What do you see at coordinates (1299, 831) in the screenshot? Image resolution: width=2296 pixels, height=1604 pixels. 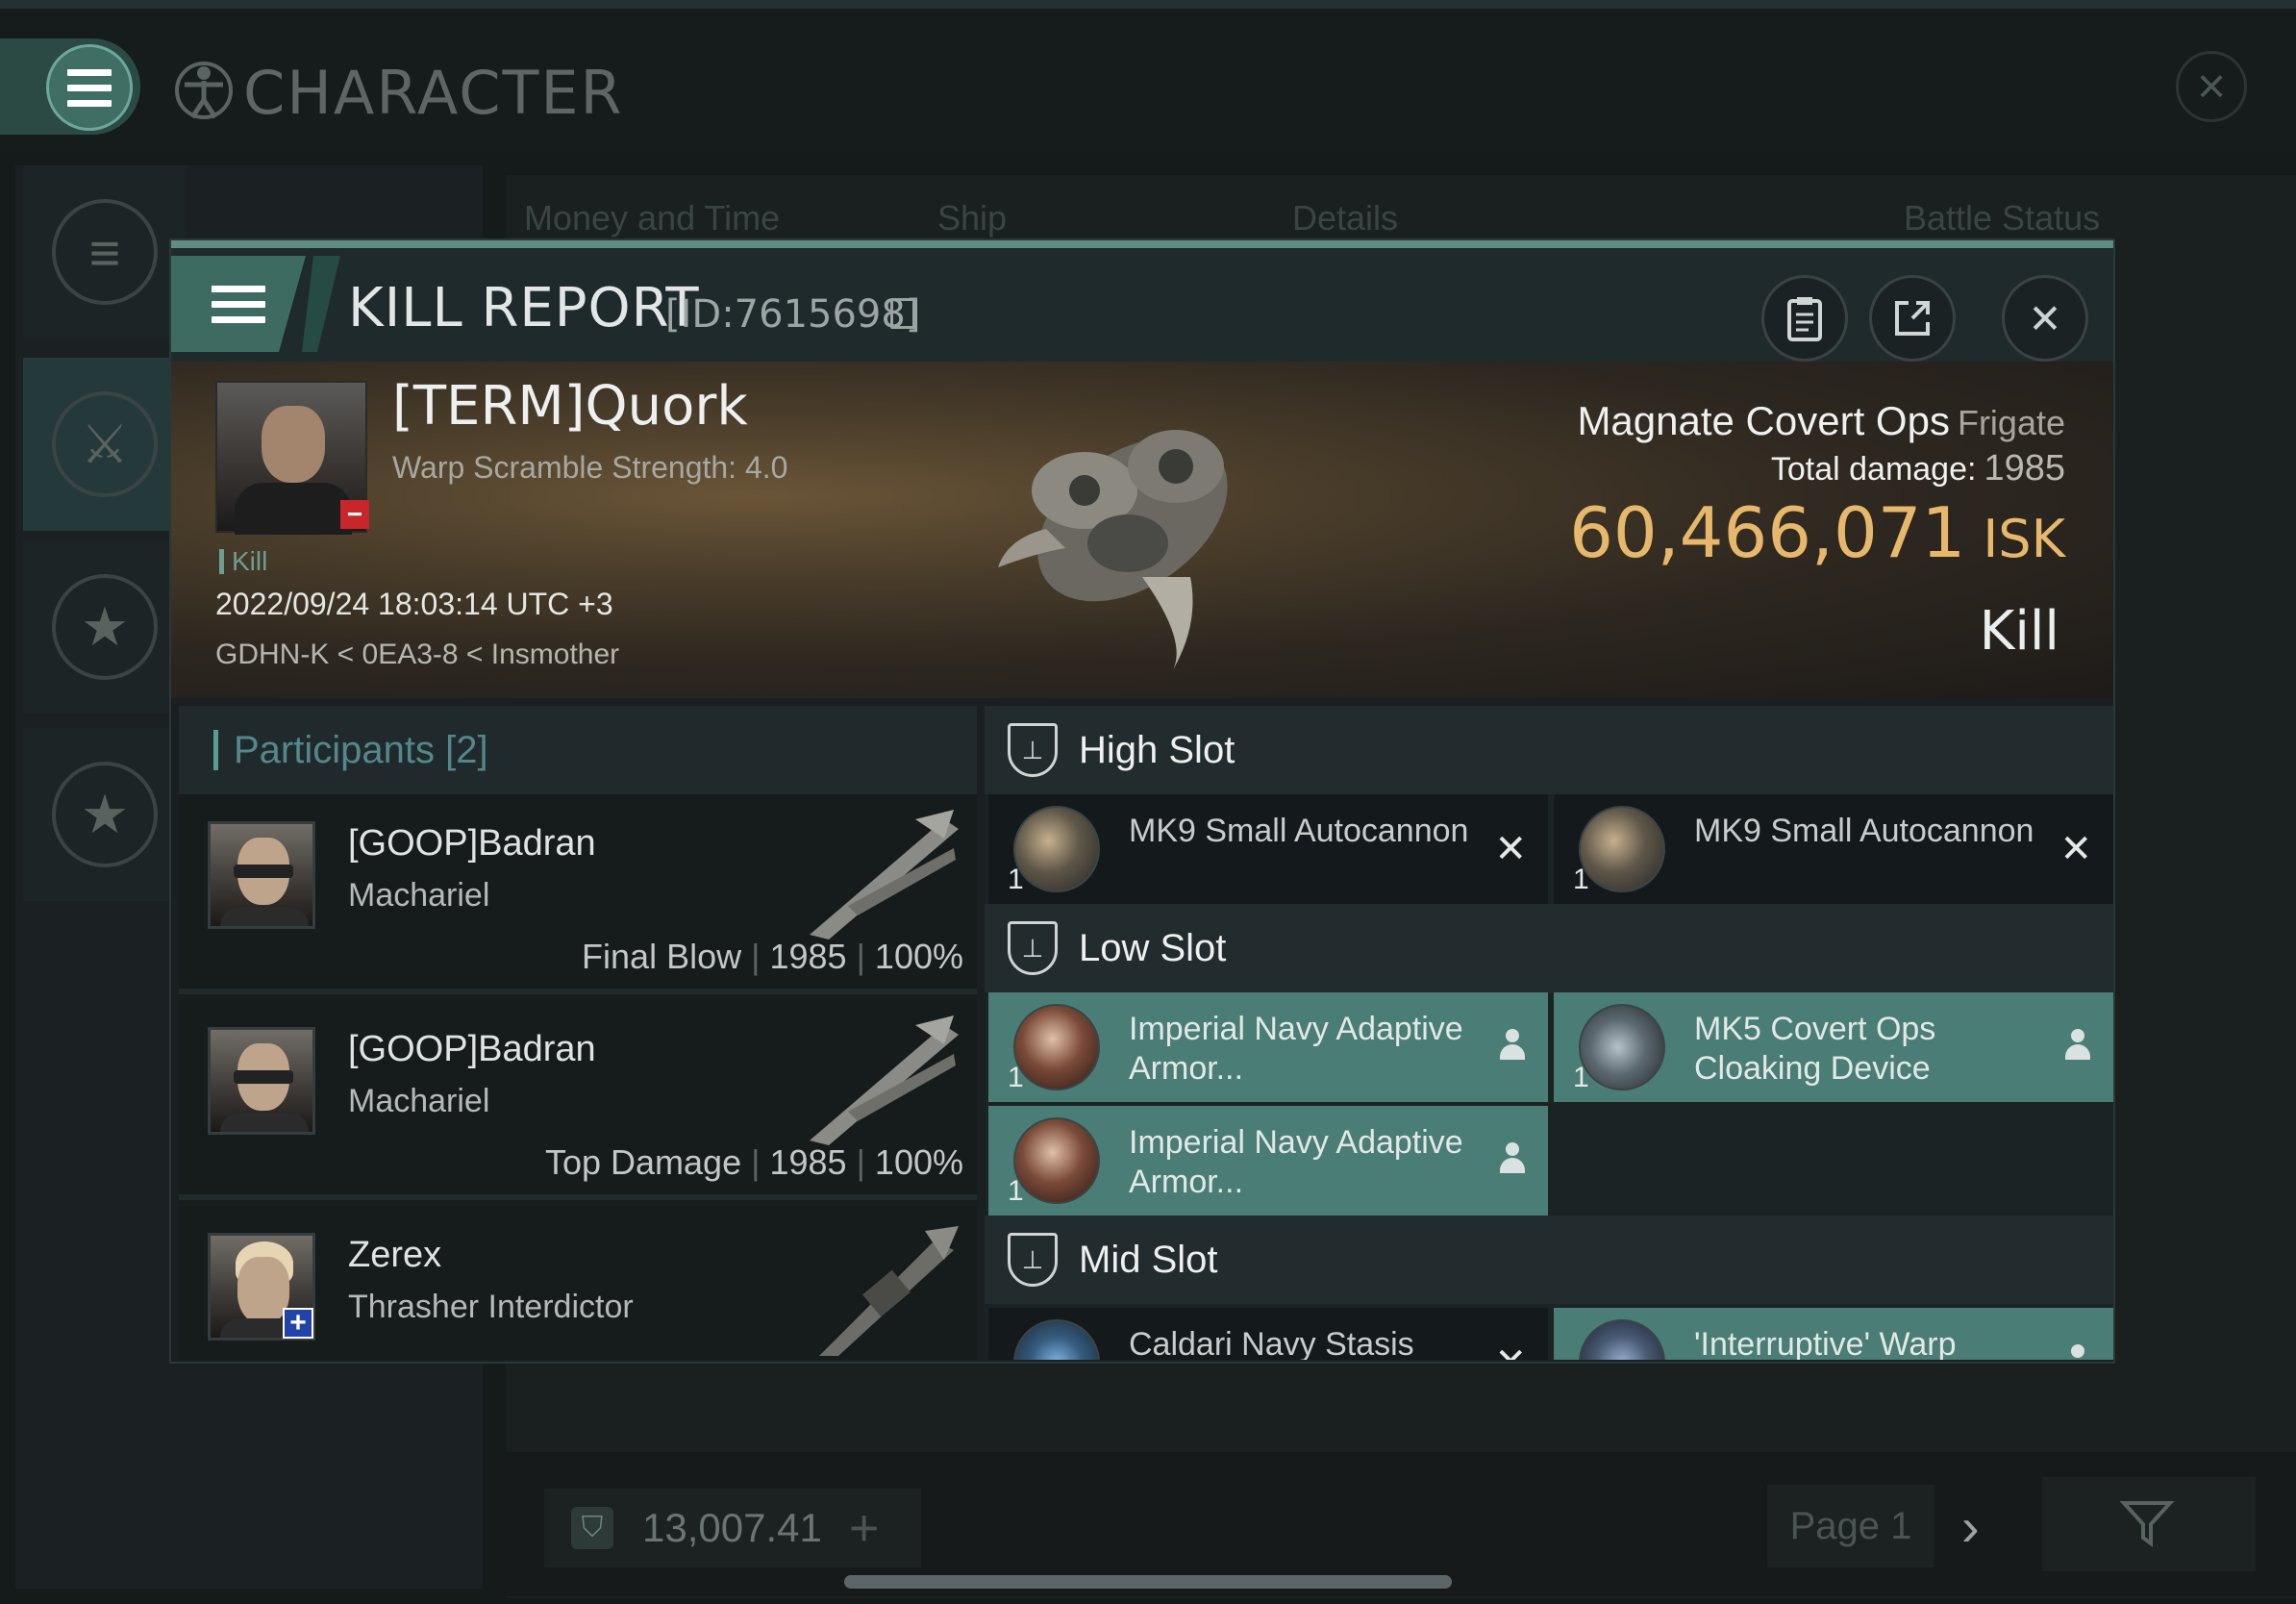 I see `item-name: MK9 Small Autocannon` at bounding box center [1299, 831].